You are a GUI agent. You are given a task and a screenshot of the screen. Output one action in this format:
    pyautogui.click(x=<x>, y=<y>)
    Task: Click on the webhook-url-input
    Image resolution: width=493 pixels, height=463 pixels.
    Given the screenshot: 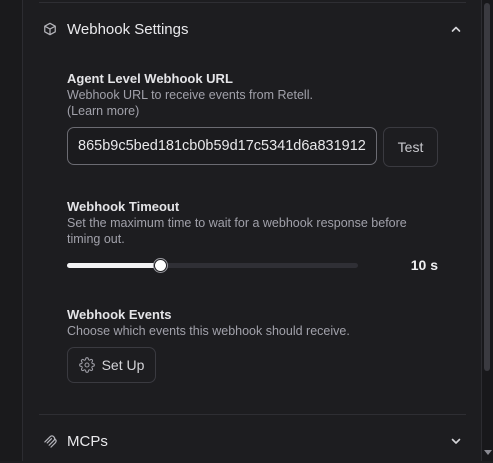 What is the action you would take?
    pyautogui.click(x=222, y=146)
    